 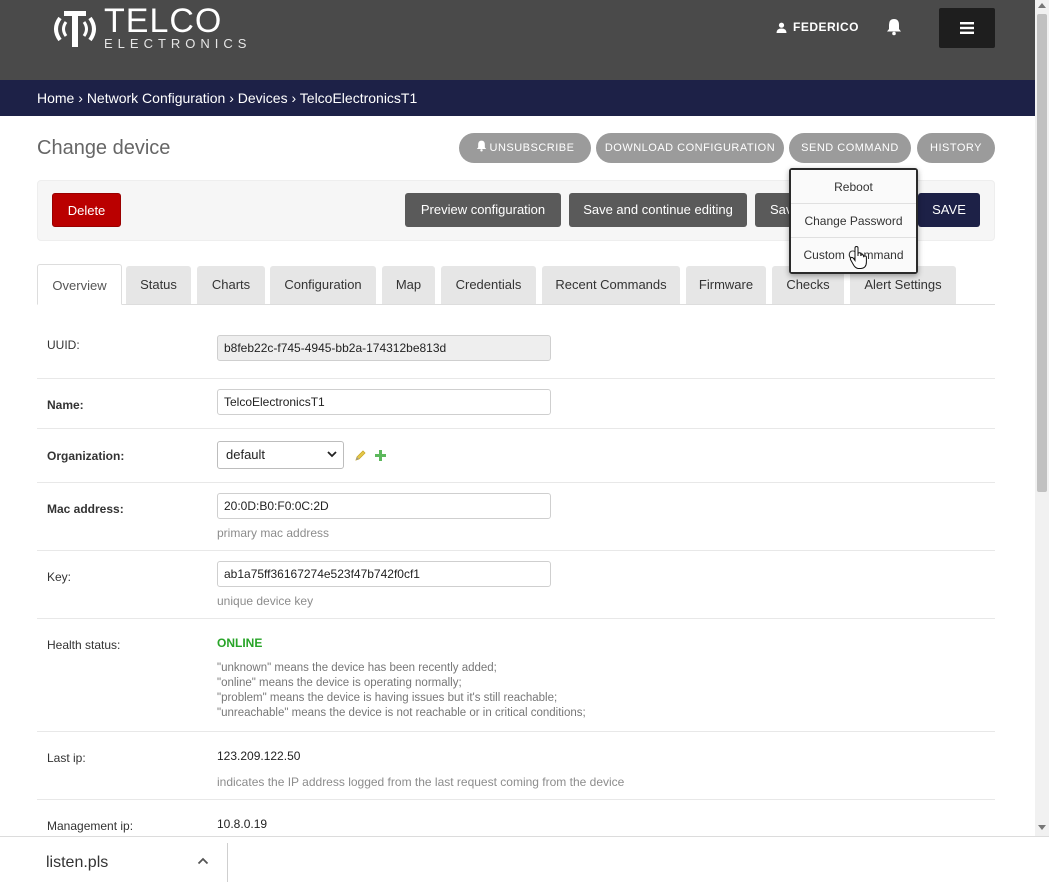 I want to click on user-menu: FEDERICO, so click(x=817, y=27).